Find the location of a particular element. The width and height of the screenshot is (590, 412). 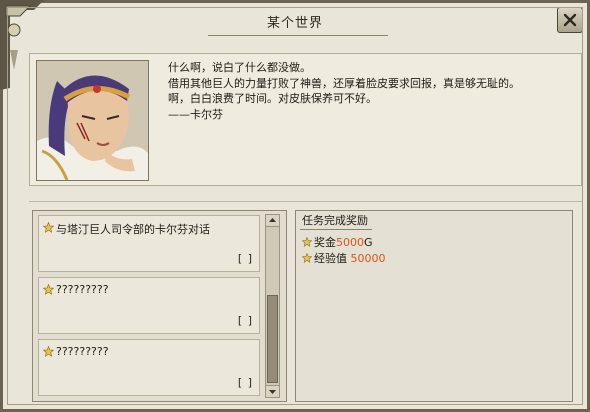

reward-row-exp: 经验值 50000 is located at coordinates (344, 258).